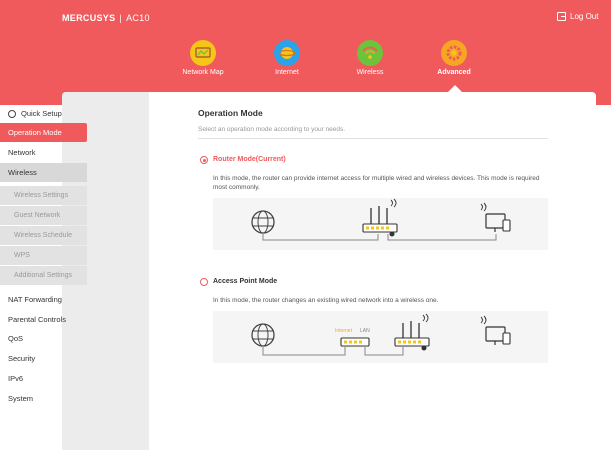 Image resolution: width=611 pixels, height=450 pixels. Describe the element at coordinates (204, 160) in the screenshot. I see `router-mode-radio` at that location.